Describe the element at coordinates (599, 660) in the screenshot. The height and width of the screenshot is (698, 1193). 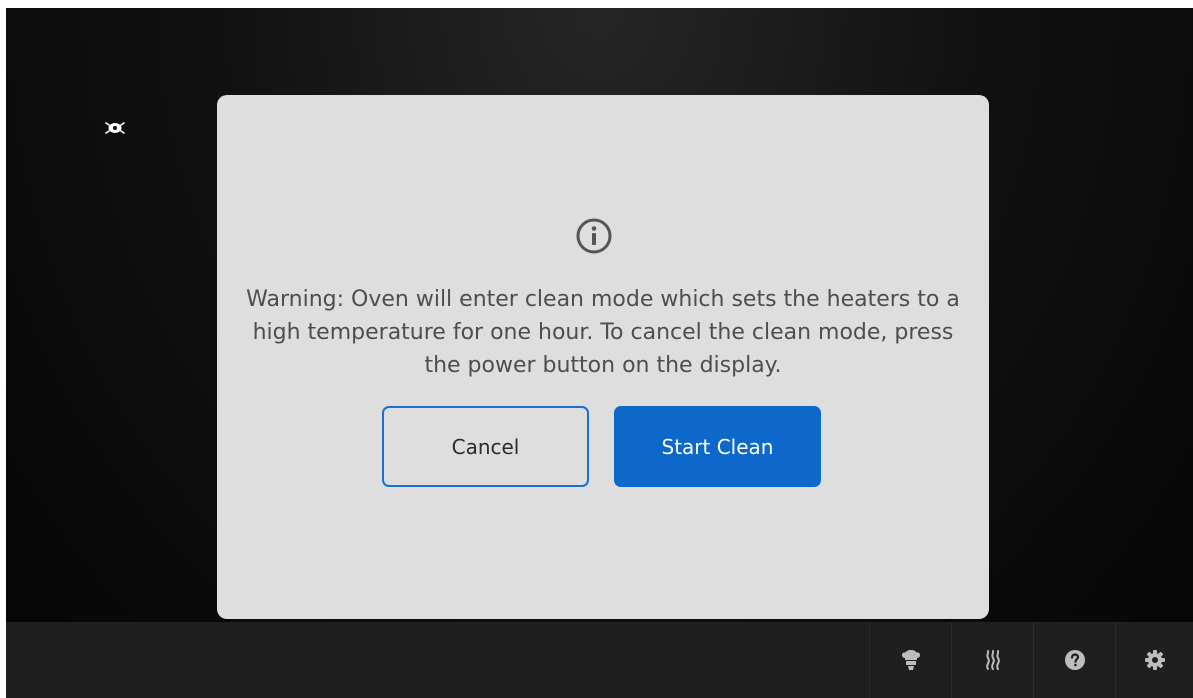
I see `bottom-bar` at that location.